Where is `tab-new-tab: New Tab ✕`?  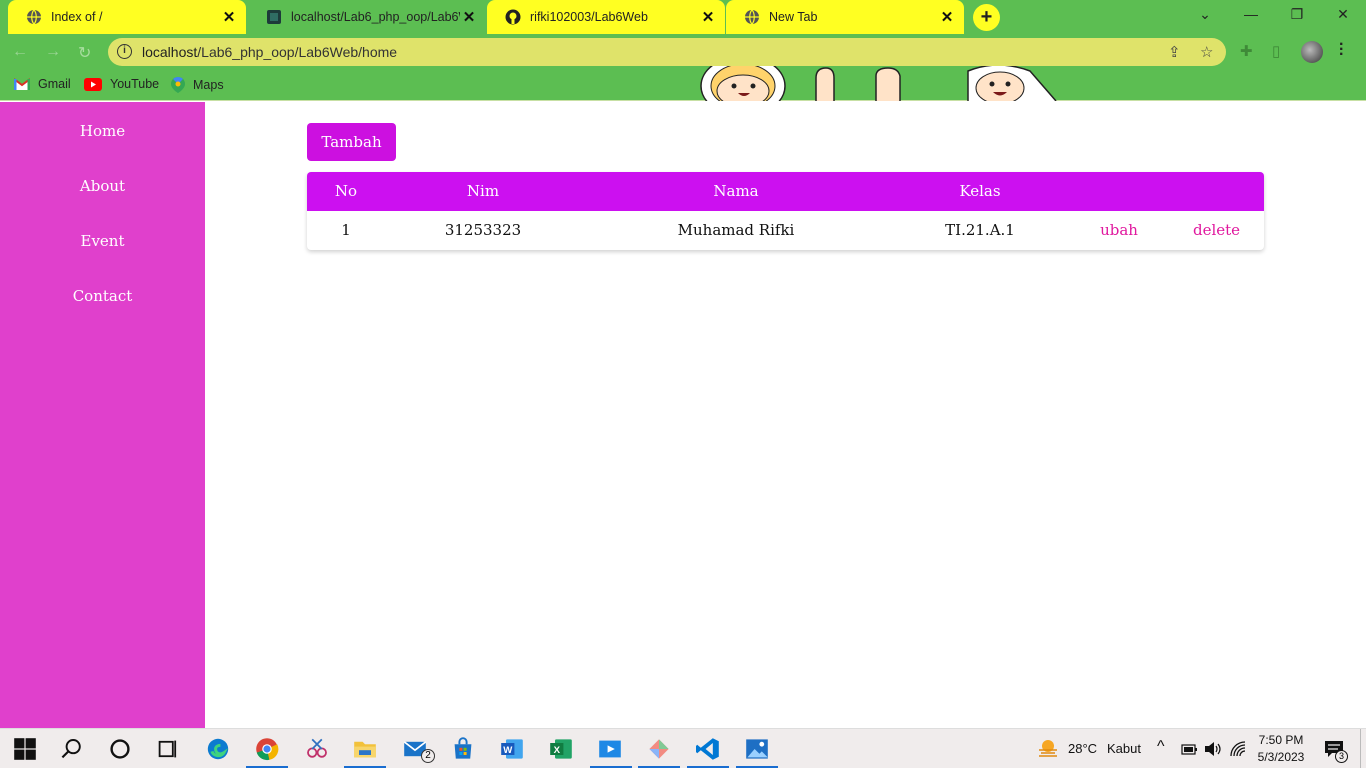
tab-new-tab: New Tab ✕ is located at coordinates (845, 17).